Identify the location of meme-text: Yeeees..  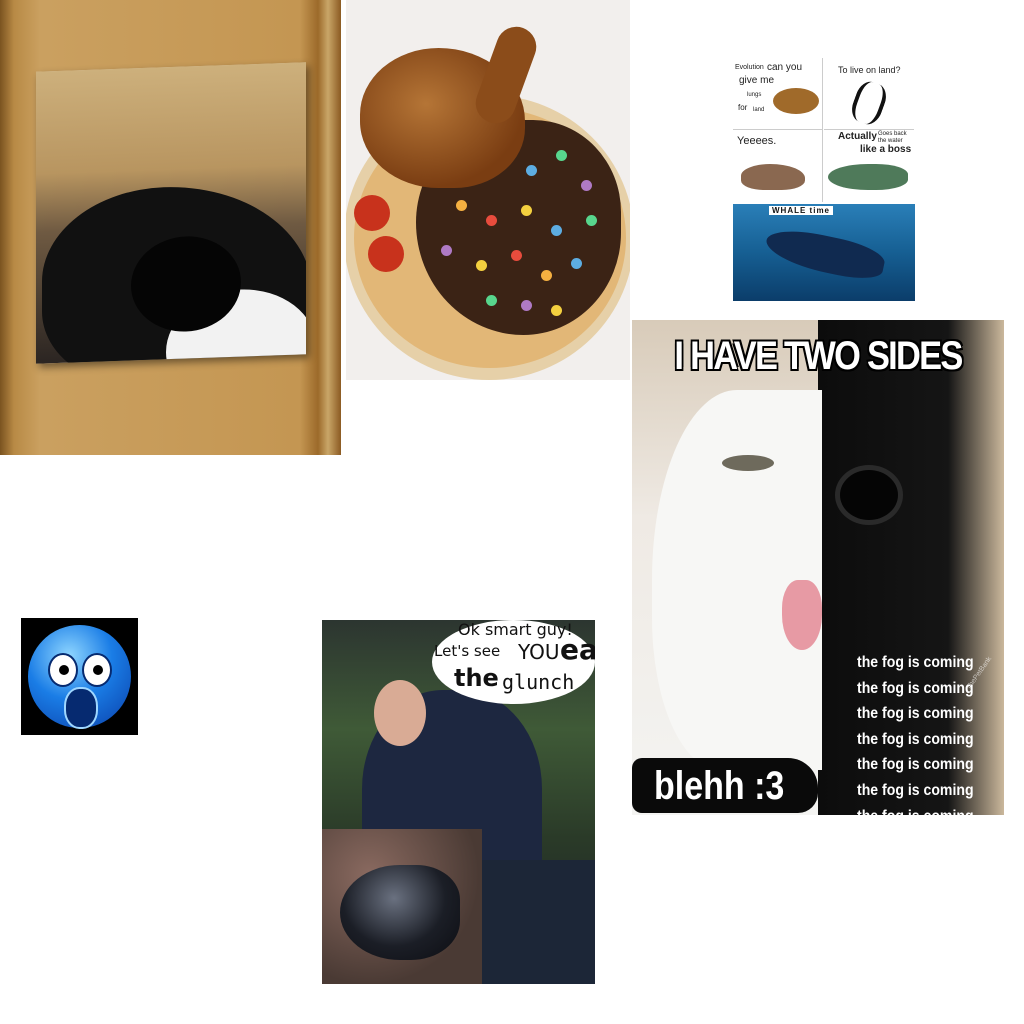
(757, 141).